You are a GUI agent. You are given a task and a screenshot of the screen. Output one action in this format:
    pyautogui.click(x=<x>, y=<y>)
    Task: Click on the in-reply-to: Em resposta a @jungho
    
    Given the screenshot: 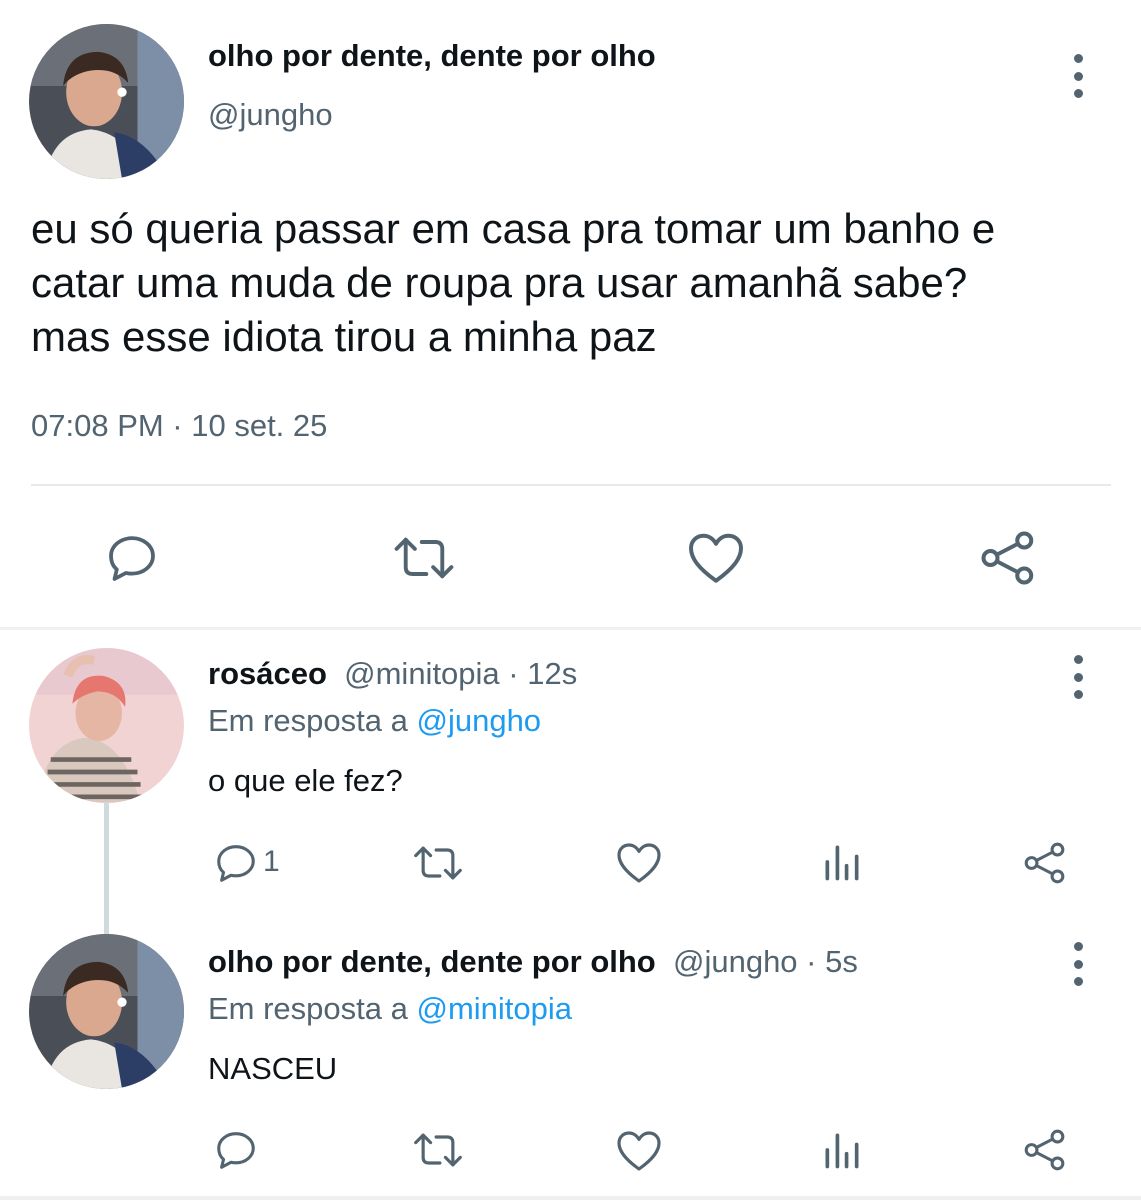 What is the action you would take?
    pyautogui.click(x=374, y=721)
    